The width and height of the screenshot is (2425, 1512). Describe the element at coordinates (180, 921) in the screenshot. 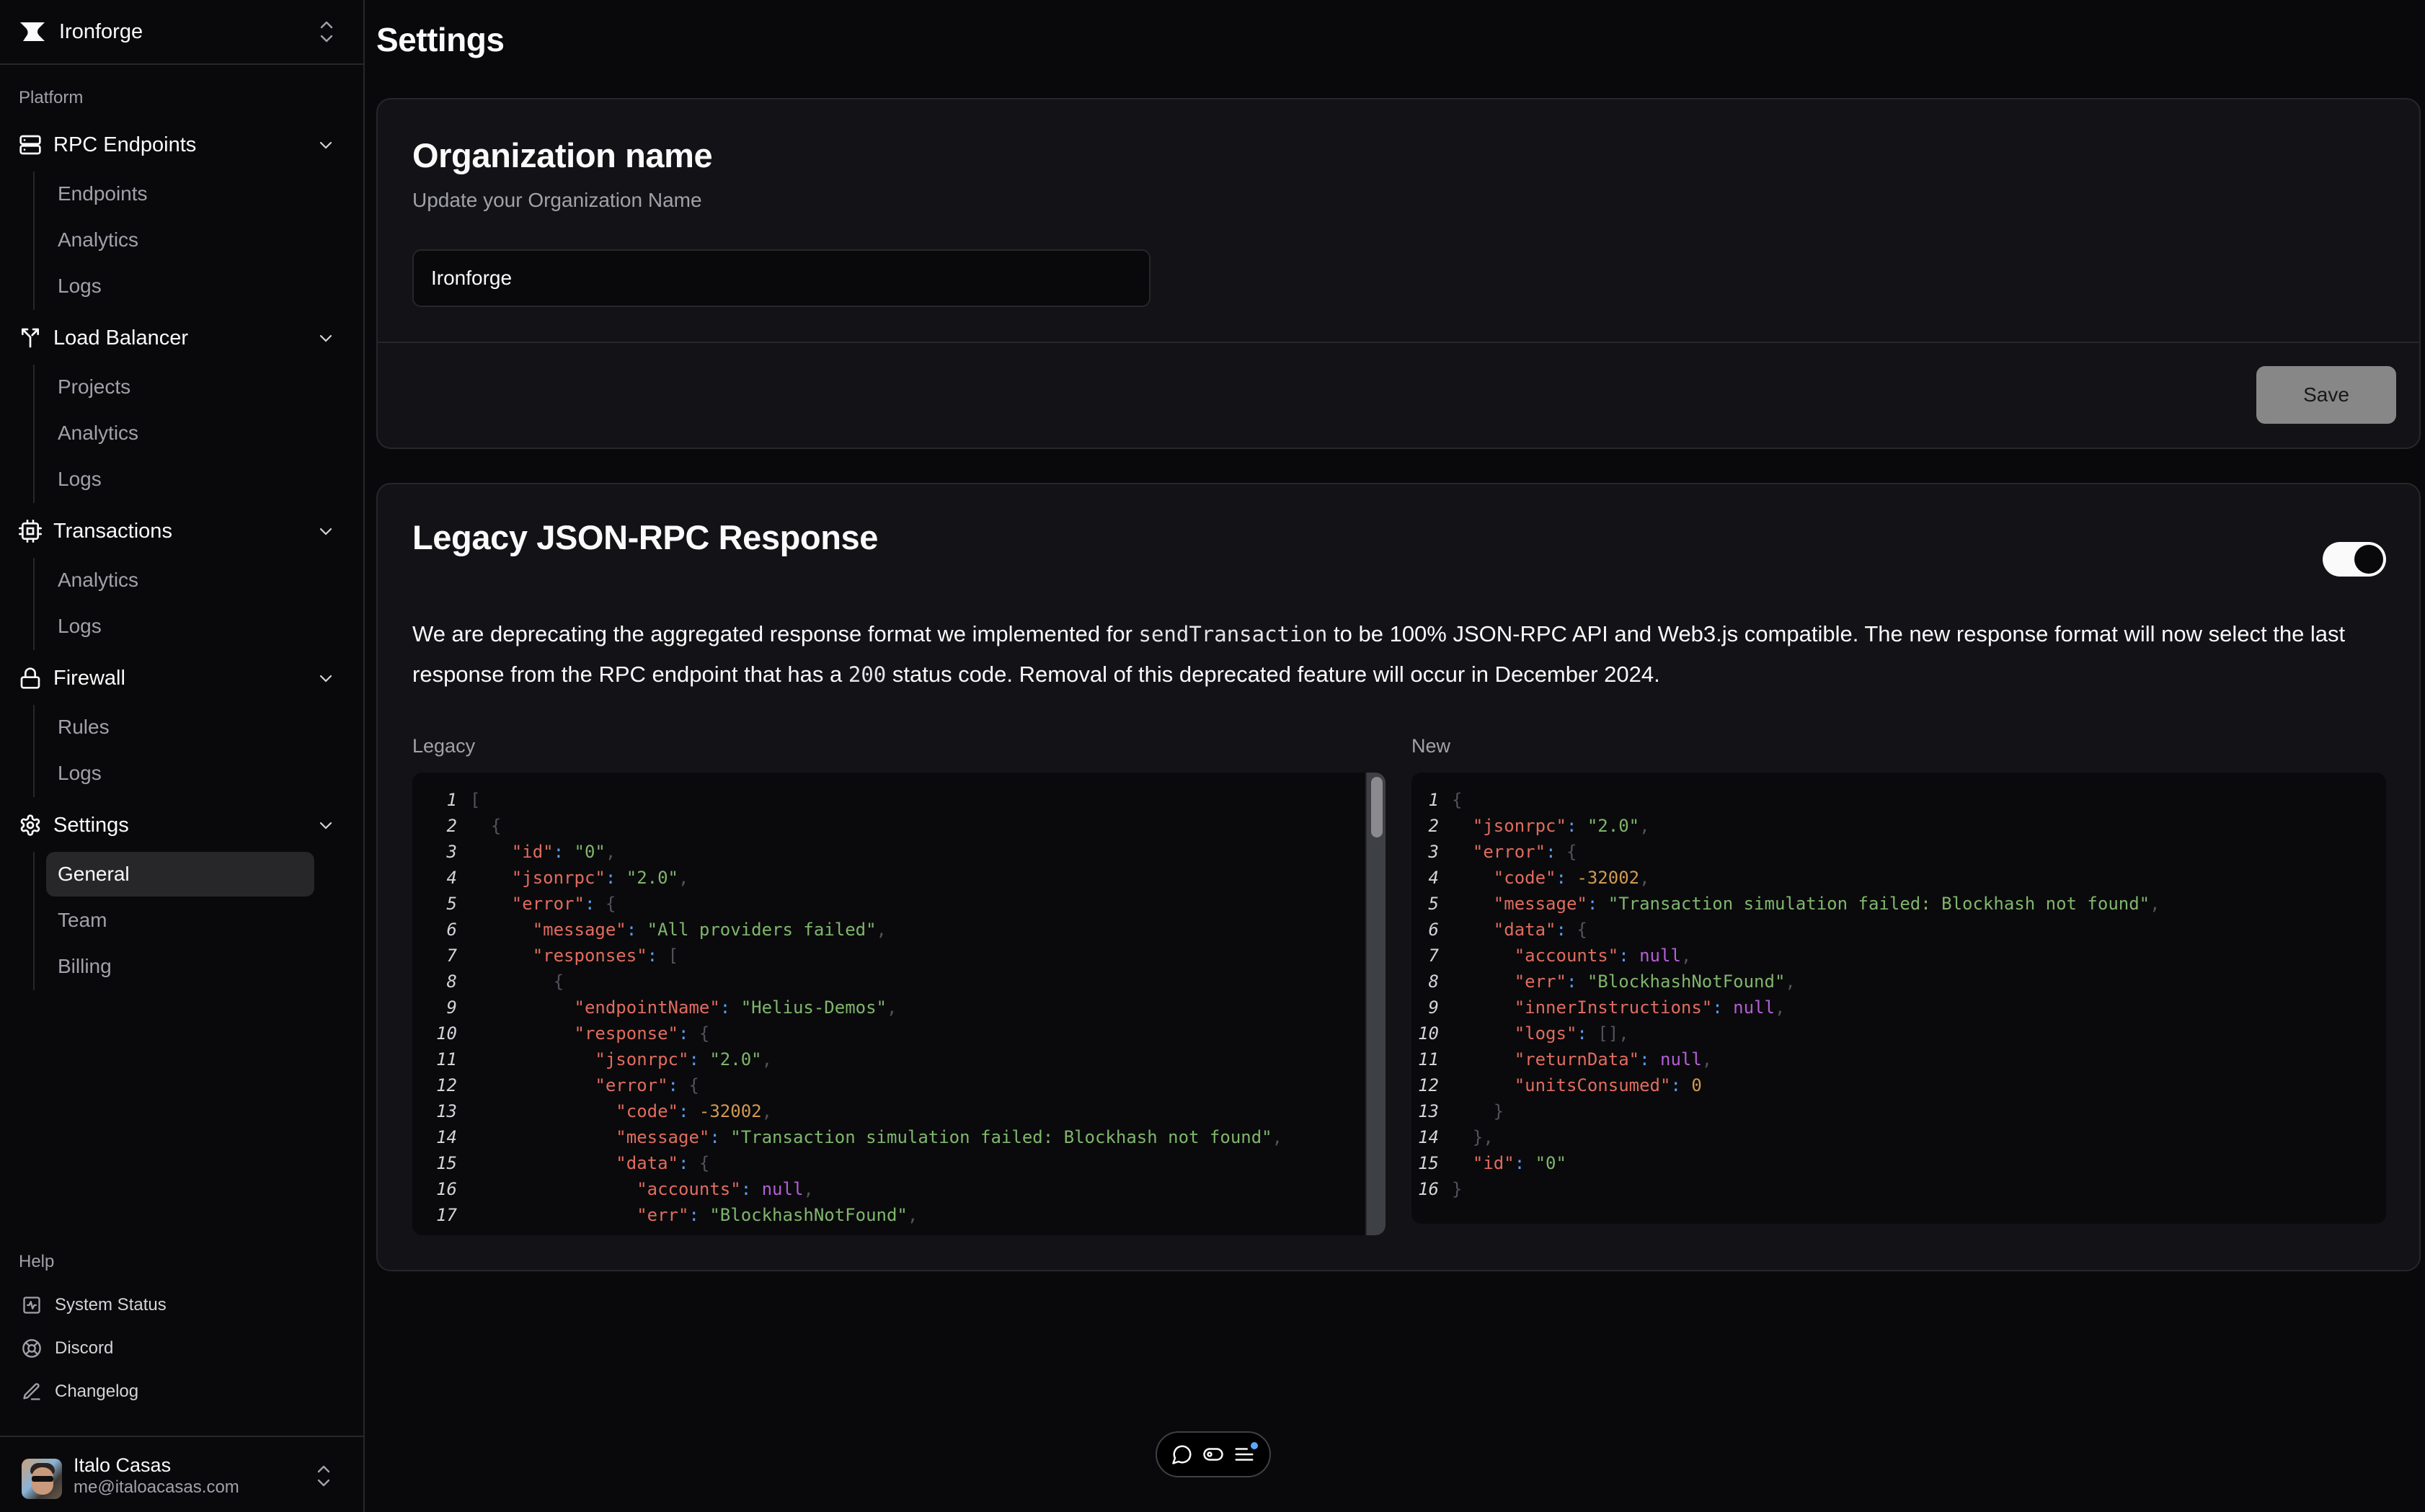

I see `sidebar-item-settings-team: Team` at that location.